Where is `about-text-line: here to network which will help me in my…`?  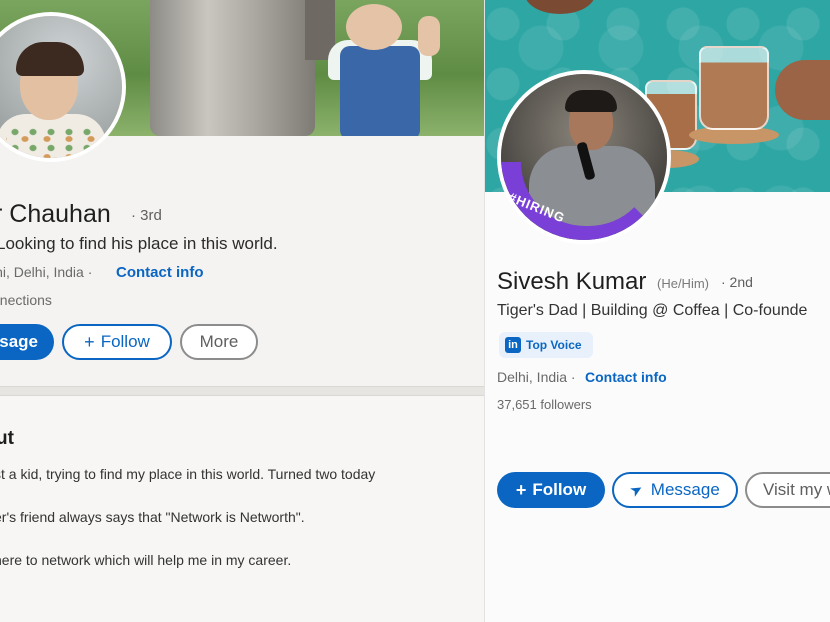
about-text-line: here to network which will help me in my… is located at coordinates (146, 560).